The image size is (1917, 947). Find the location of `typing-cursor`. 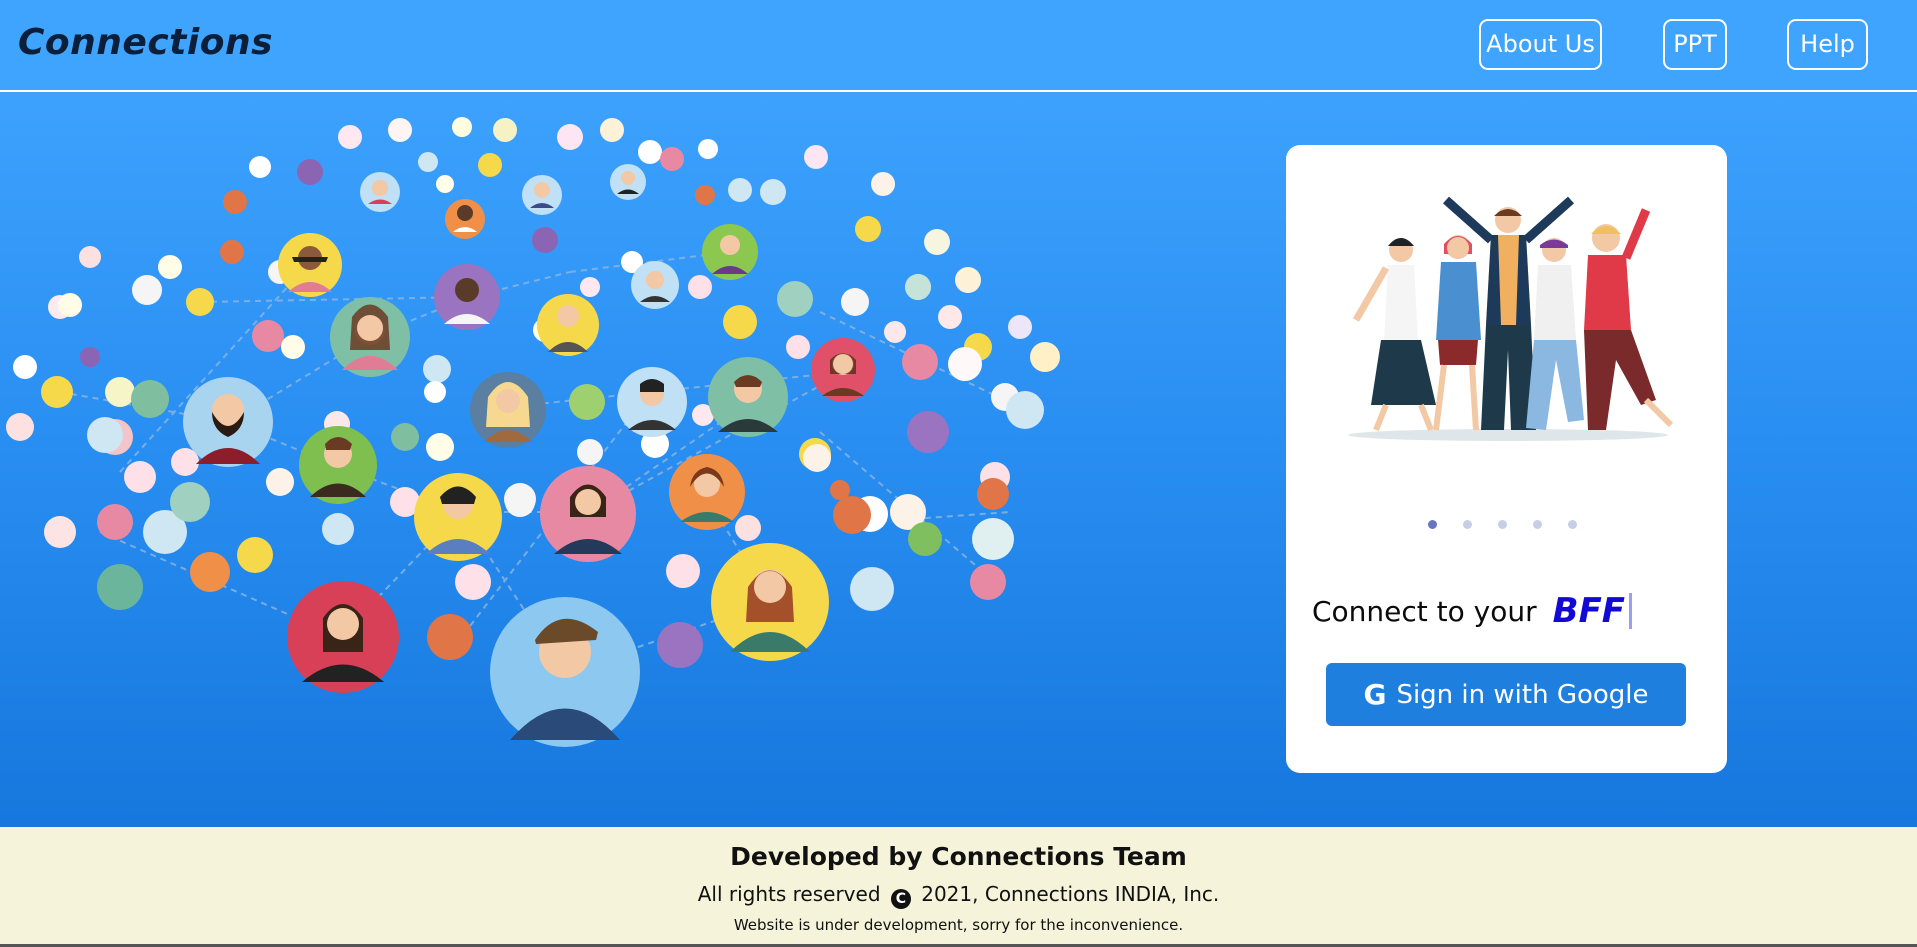

typing-cursor is located at coordinates (1631, 611).